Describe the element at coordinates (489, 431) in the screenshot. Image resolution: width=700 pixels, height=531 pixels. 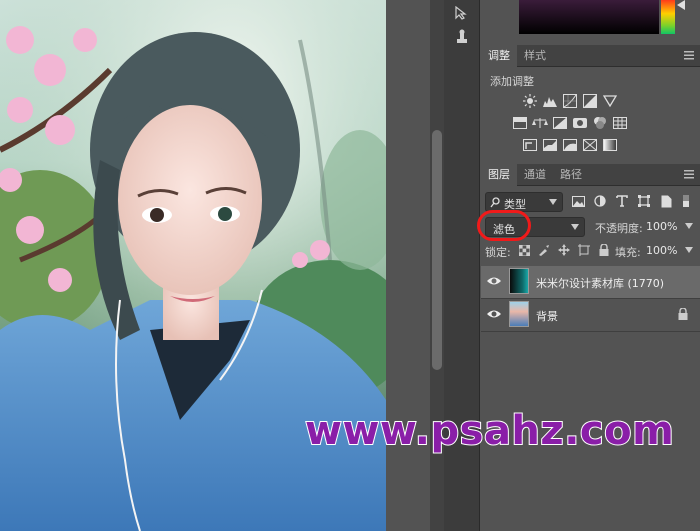
I see `watermark-text: www.psahz.com` at that location.